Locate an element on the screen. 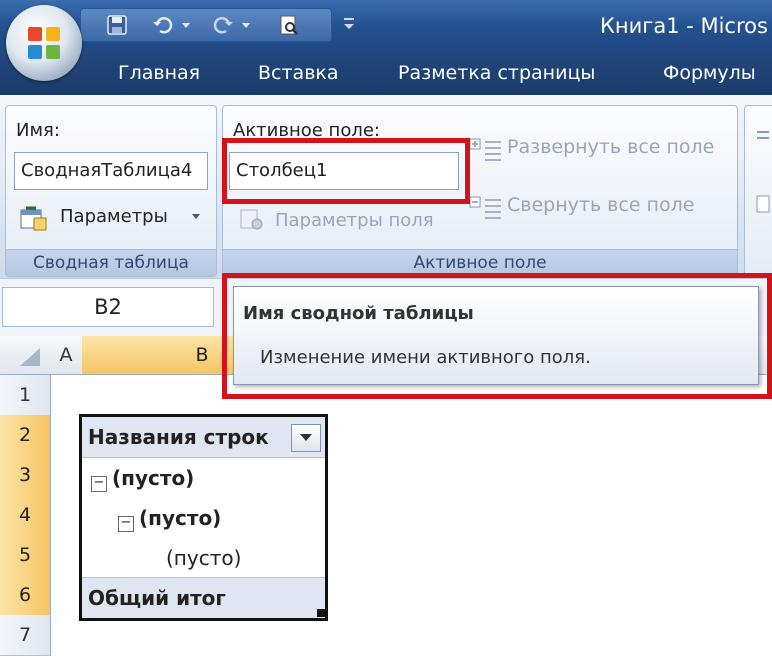 The image size is (772, 656). pivot-header-row: Названия строк is located at coordinates (203, 437).